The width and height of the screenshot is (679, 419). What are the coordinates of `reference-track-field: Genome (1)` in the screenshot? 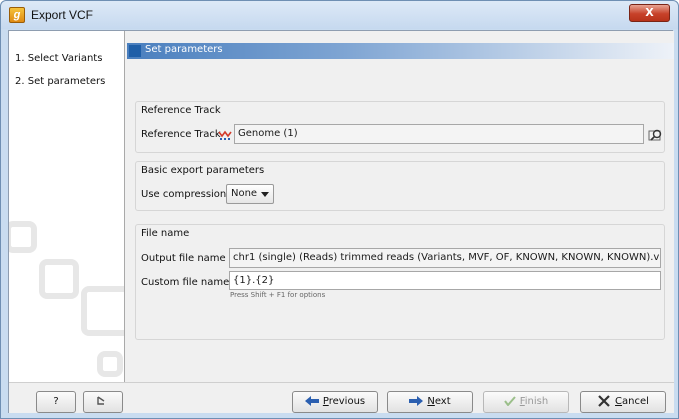 It's located at (439, 134).